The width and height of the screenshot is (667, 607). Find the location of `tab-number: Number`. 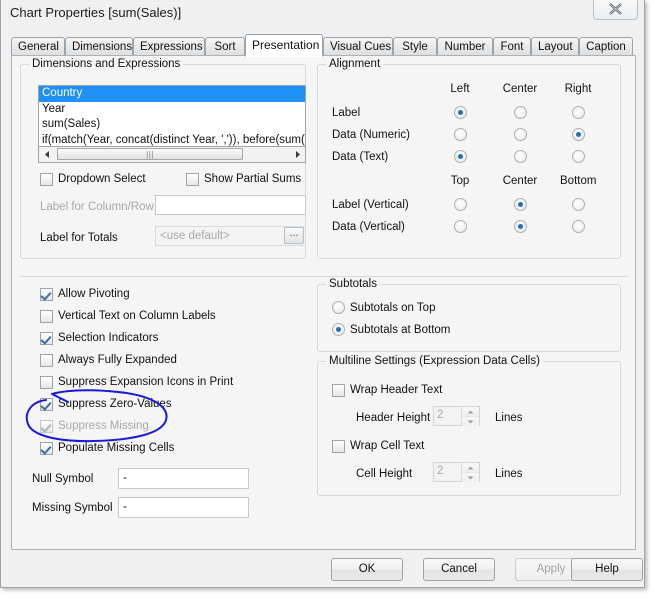

tab-number: Number is located at coordinates (465, 46).